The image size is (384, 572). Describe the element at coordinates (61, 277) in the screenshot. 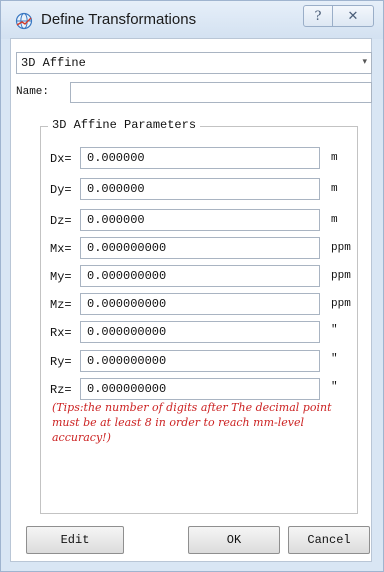

I see `my-label: My=` at that location.